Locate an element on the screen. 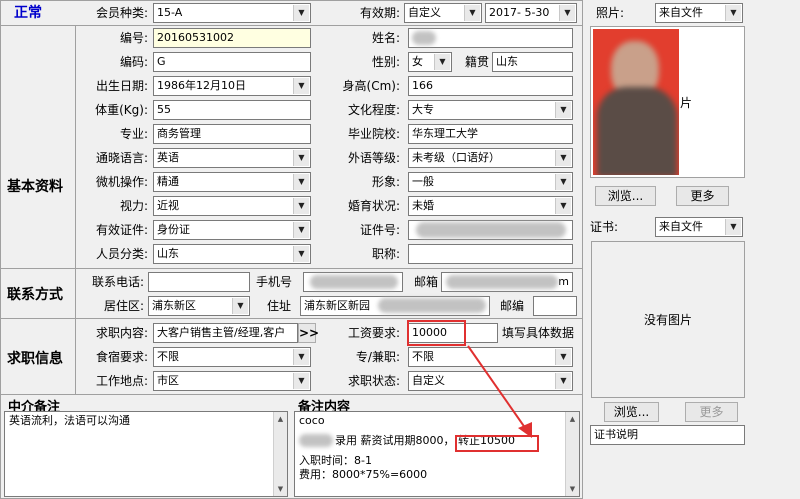 Image resolution: width=800 pixels, height=499 pixels. arrow-head-icon is located at coordinates (525, 430).